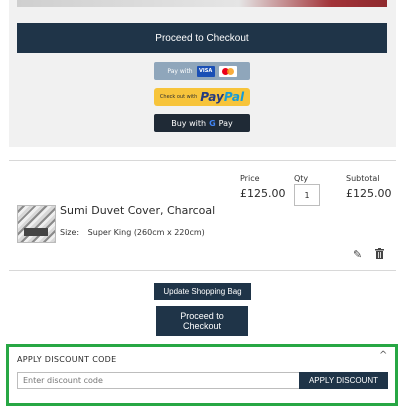 The height and width of the screenshot is (406, 404). What do you see at coordinates (234, 97) in the screenshot?
I see `paypal-logo-pal: Pal` at bounding box center [234, 97].